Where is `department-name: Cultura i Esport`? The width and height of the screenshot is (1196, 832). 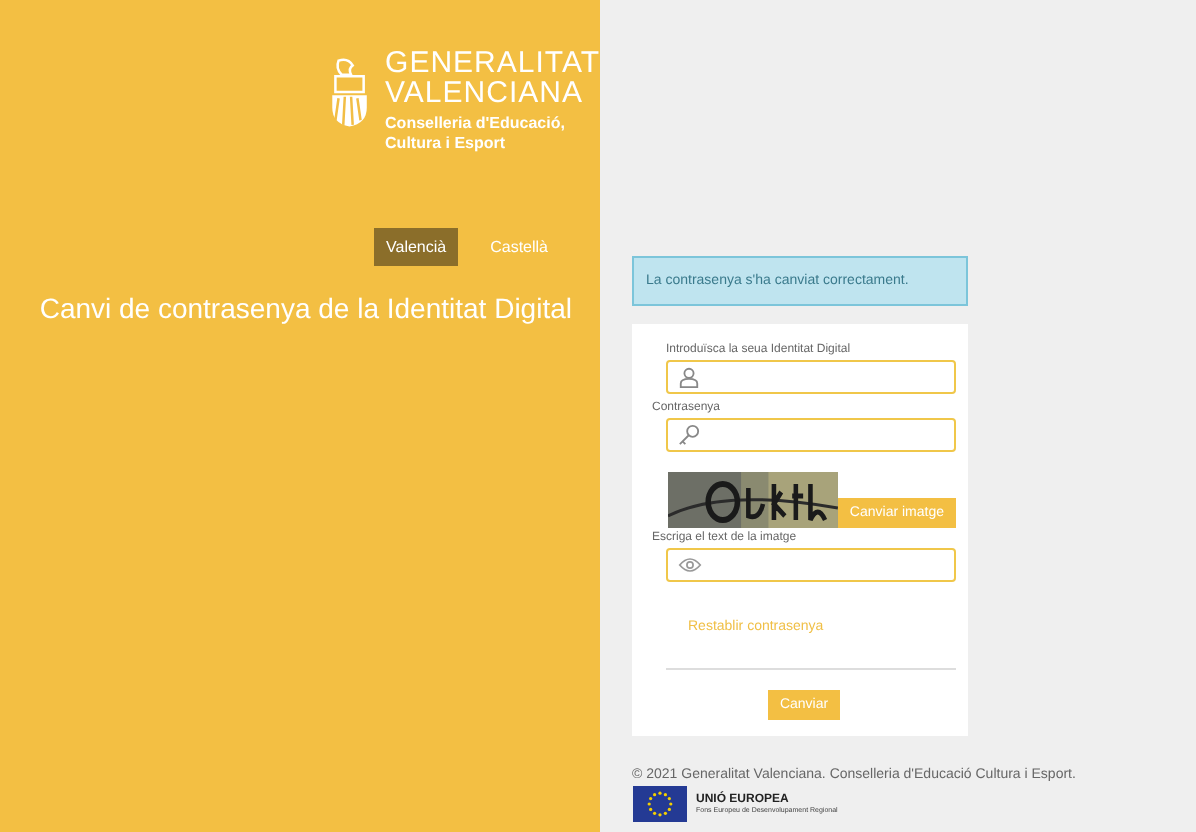
department-name: Cultura i Esport is located at coordinates (446, 144).